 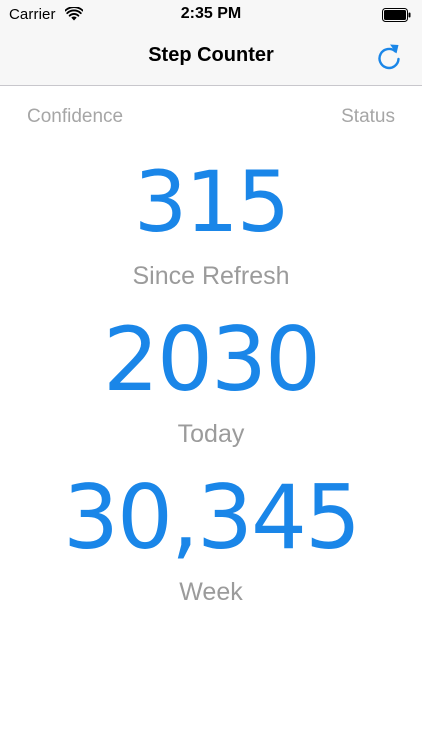 I want to click on today-count: 2030, so click(x=212, y=359).